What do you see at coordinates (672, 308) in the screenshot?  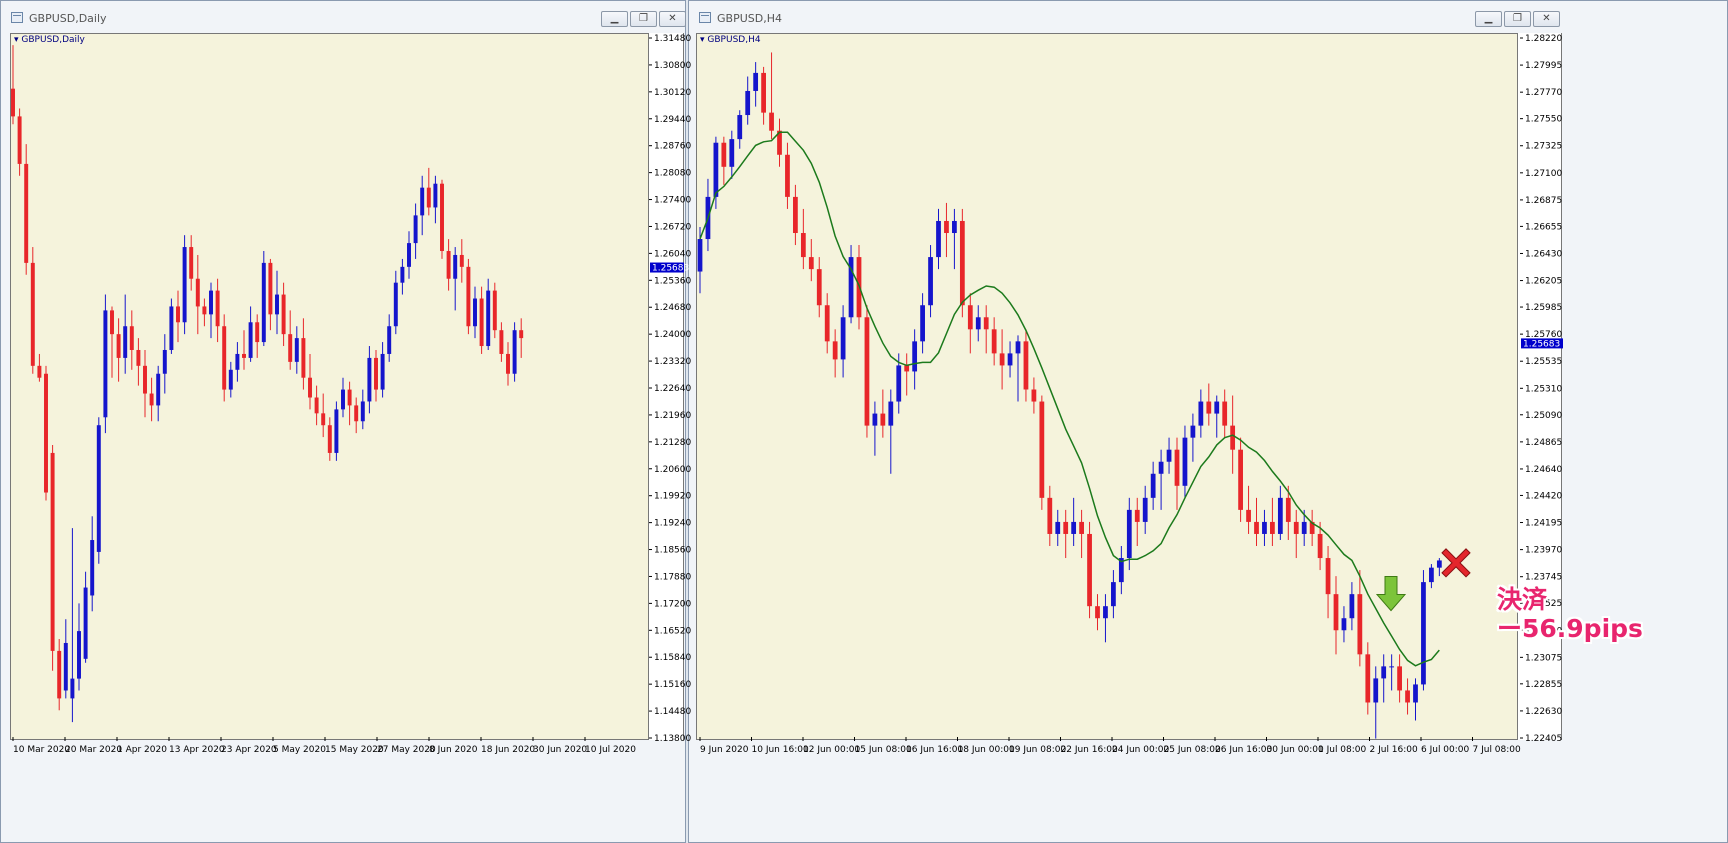 I see `y-tick-label: 1.24680` at bounding box center [672, 308].